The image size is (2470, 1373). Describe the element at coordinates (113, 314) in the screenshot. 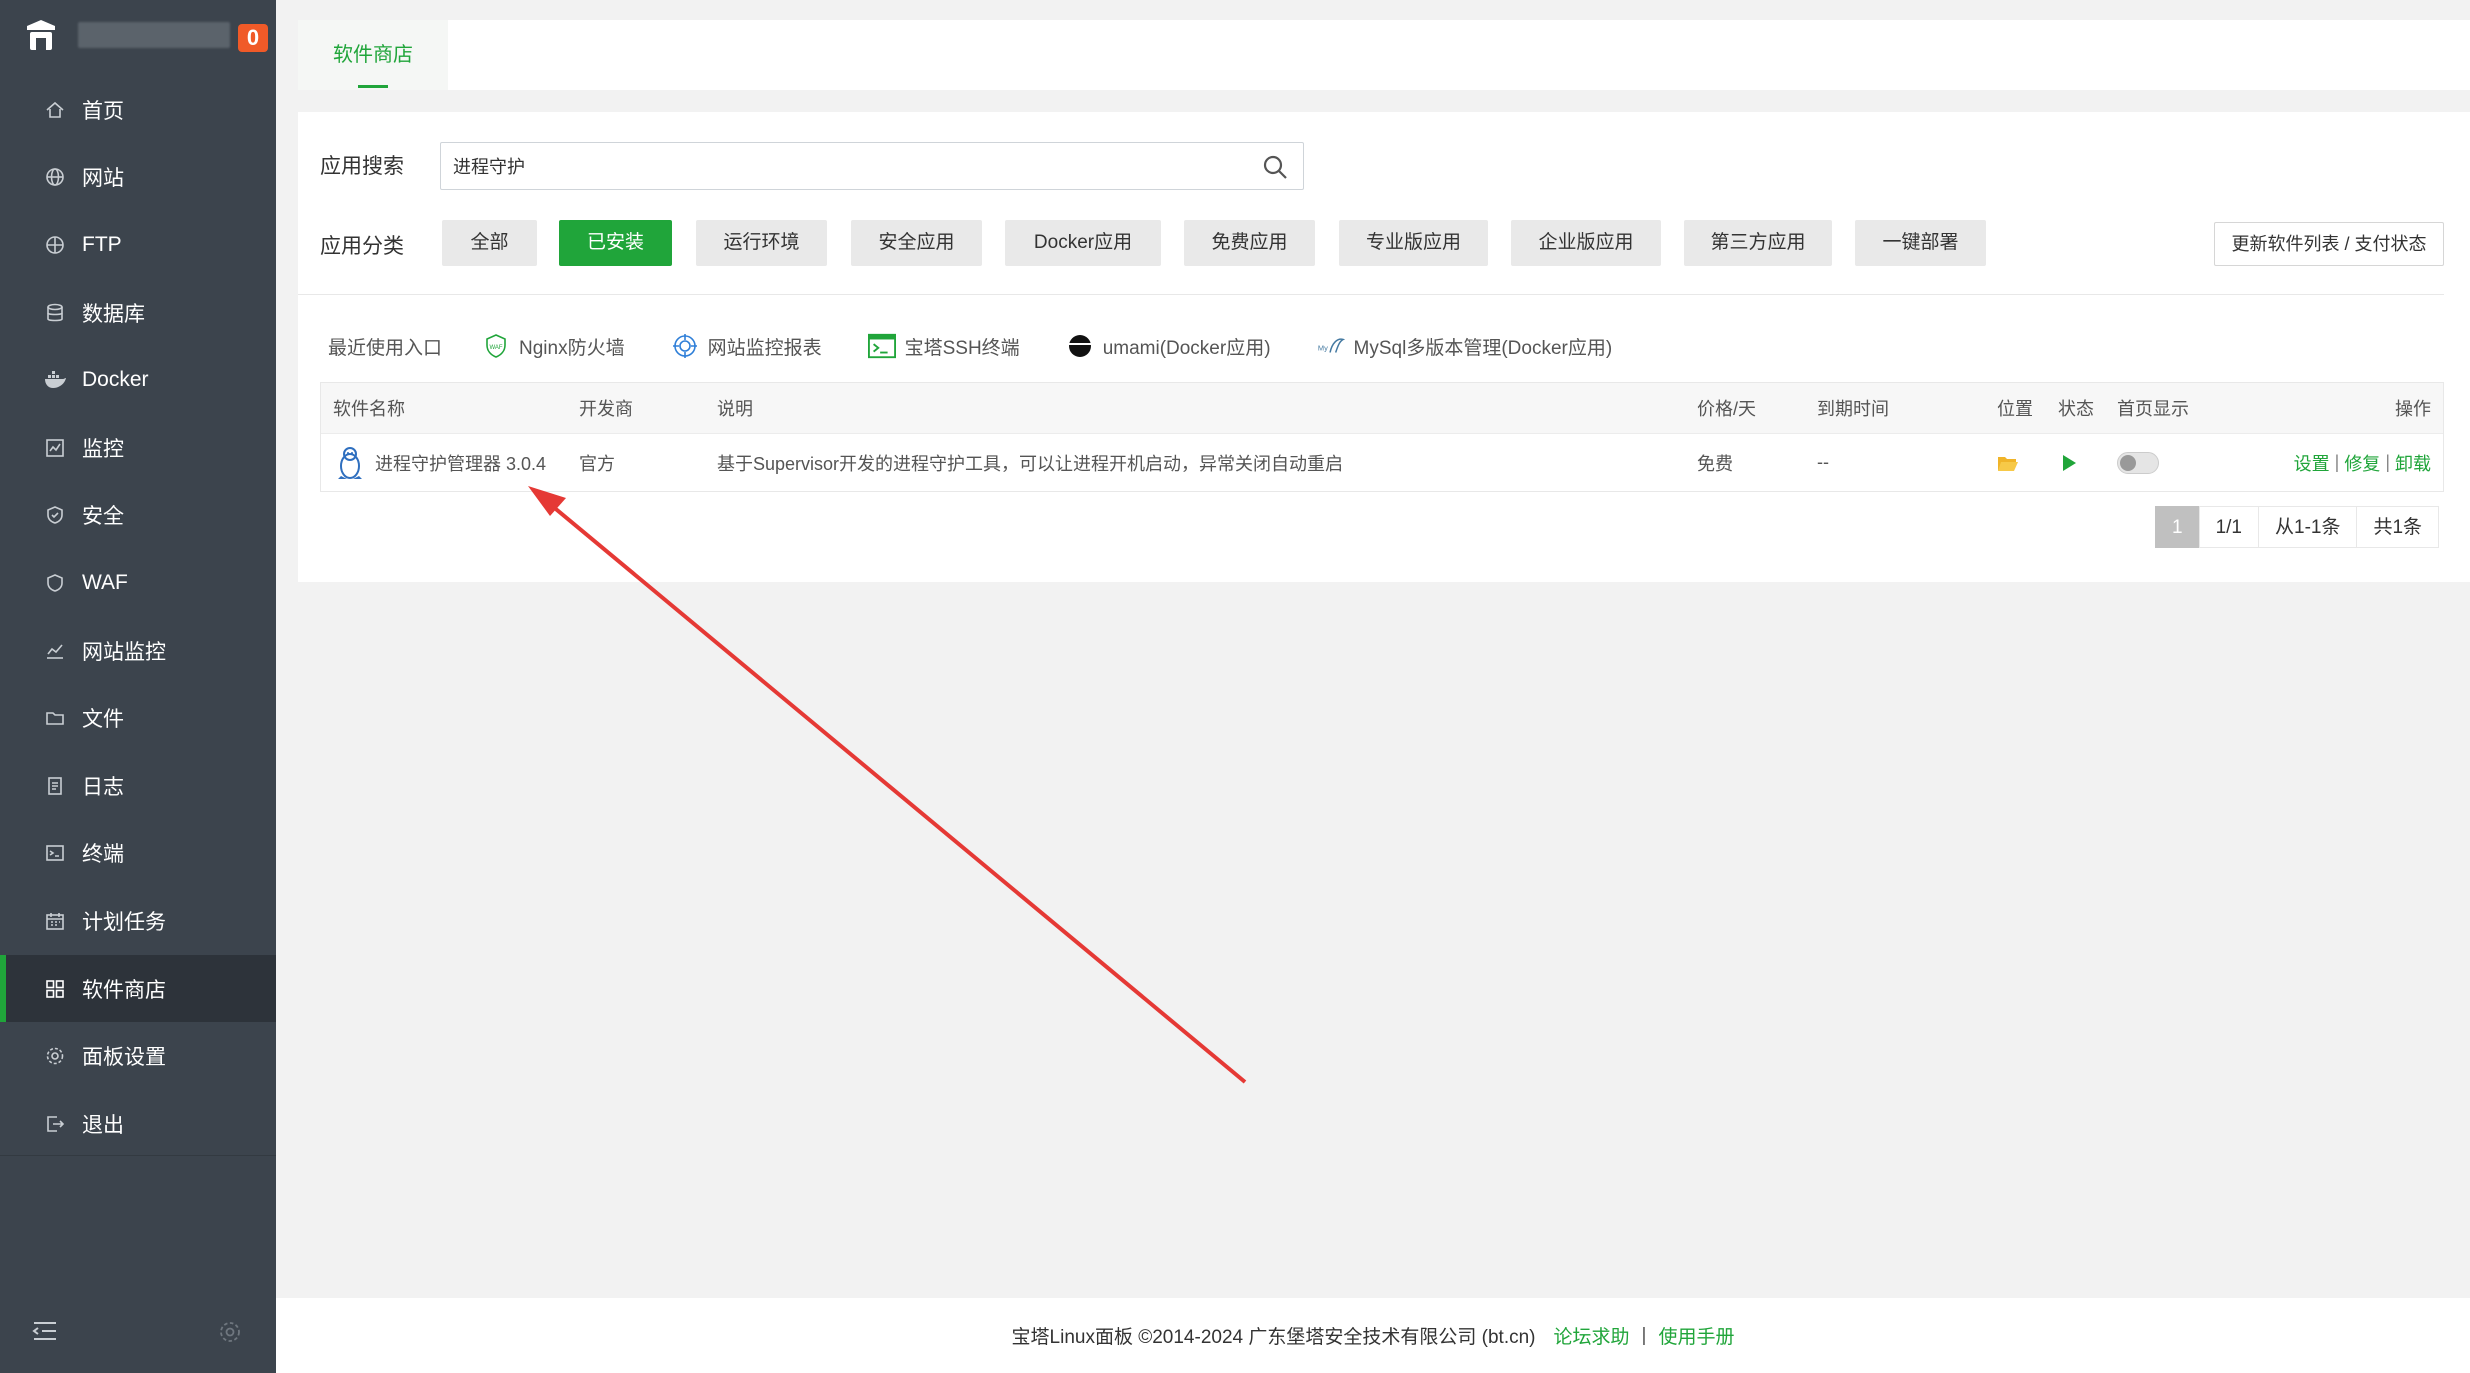

I see `sidebar-item-label: 数据库` at that location.